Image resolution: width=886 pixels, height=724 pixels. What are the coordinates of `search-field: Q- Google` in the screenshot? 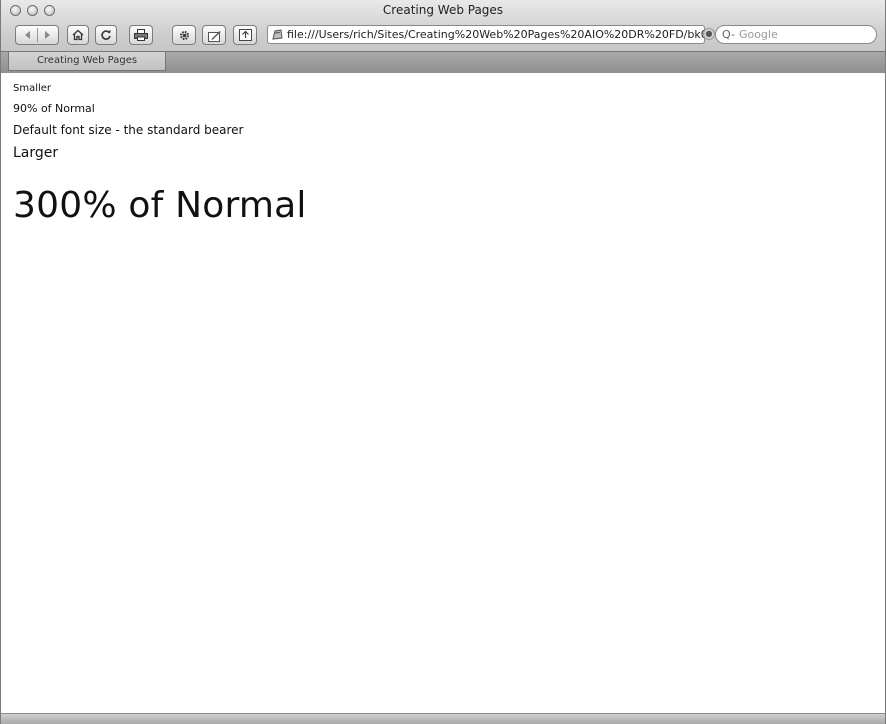 It's located at (796, 34).